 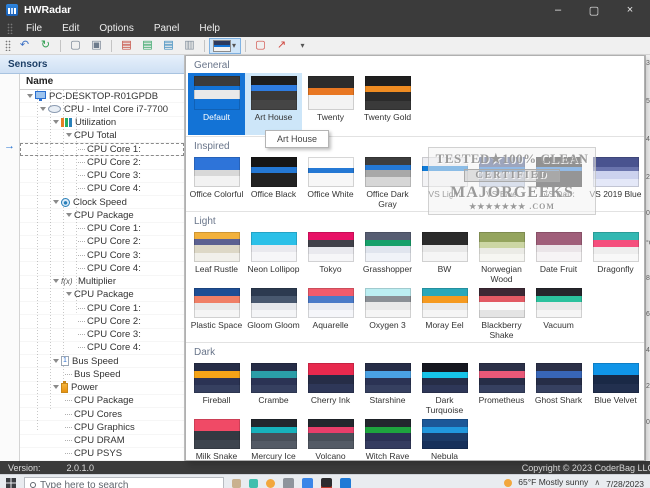 What do you see at coordinates (24, 46) in the screenshot?
I see `undo-button: ↶` at bounding box center [24, 46].